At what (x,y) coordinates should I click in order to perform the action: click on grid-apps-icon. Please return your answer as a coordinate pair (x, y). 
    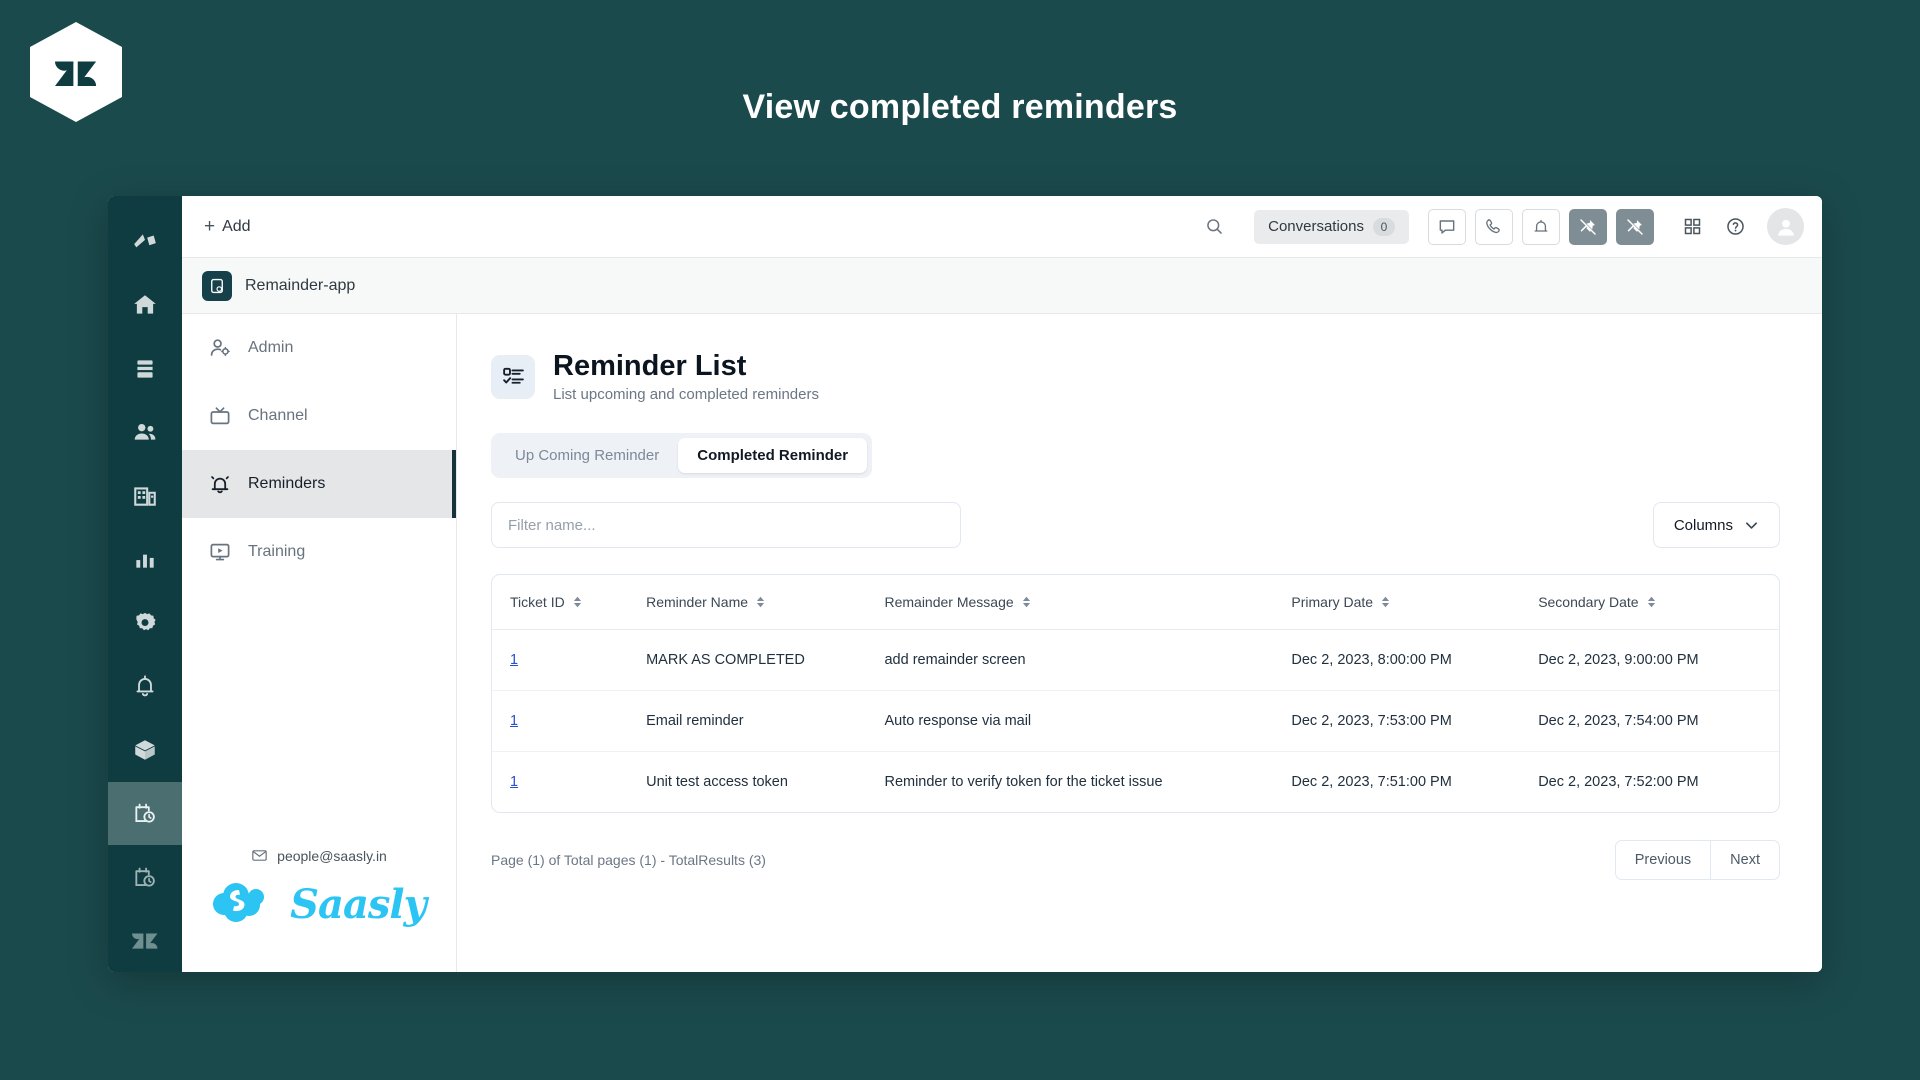
    Looking at the image, I should click on (1692, 226).